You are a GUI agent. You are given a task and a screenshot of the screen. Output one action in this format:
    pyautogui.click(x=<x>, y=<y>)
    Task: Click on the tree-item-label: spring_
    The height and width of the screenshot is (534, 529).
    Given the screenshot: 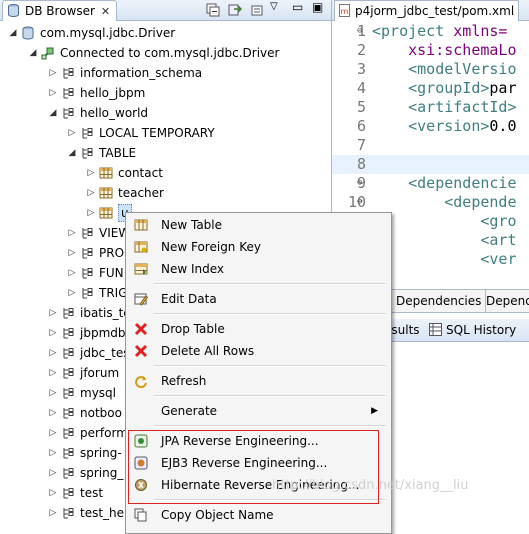 What is the action you would take?
    pyautogui.click(x=102, y=473)
    